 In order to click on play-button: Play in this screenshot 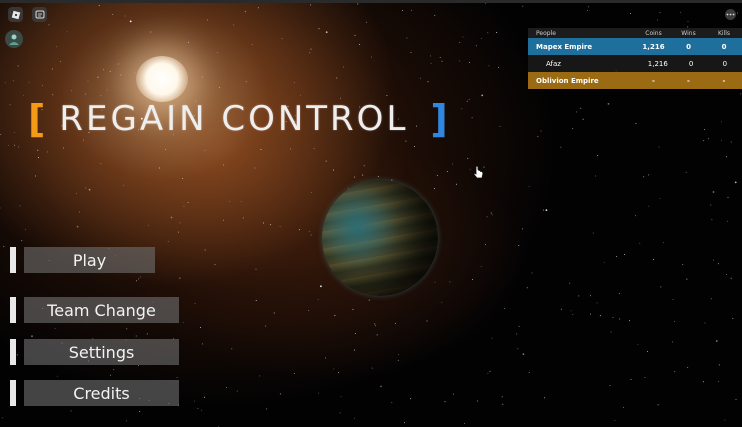, I will do `click(89, 260)`.